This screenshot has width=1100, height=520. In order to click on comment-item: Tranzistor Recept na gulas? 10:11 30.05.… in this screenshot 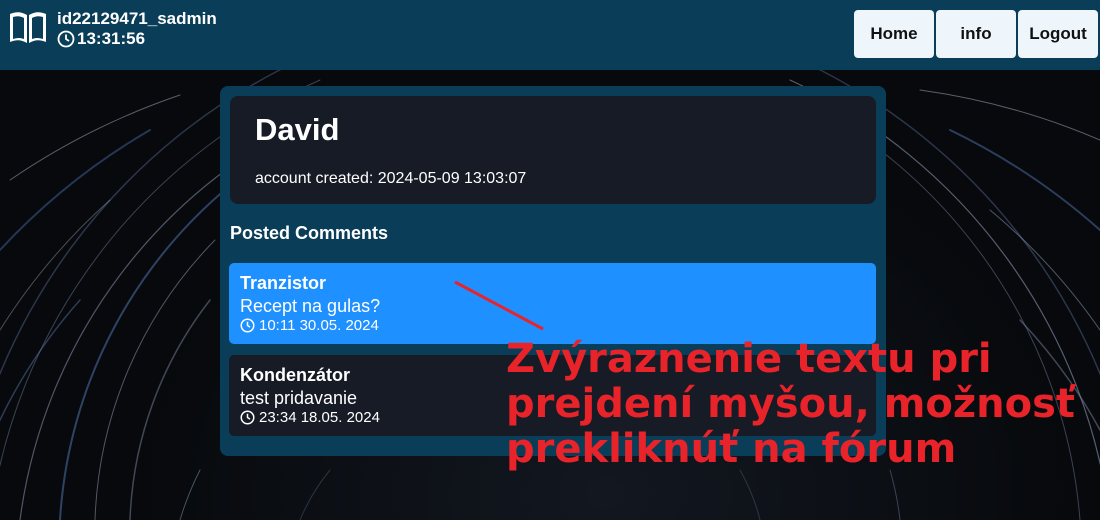, I will do `click(552, 303)`.